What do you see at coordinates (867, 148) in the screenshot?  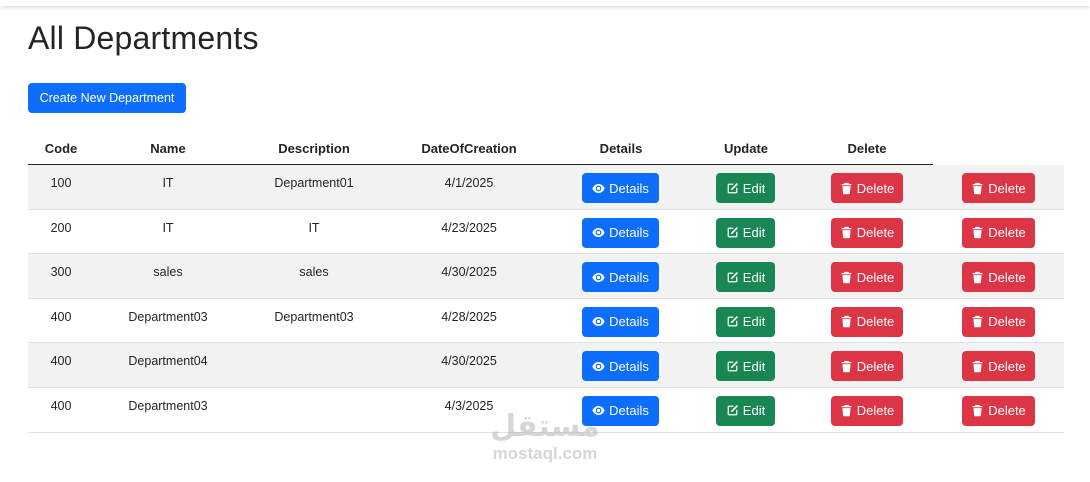 I see `header-delete: Delete` at bounding box center [867, 148].